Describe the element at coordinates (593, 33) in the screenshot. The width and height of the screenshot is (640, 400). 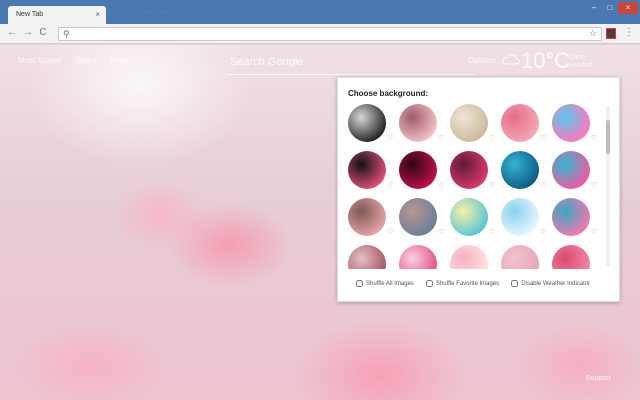
I see `bookmark-star-icon: ☆` at that location.